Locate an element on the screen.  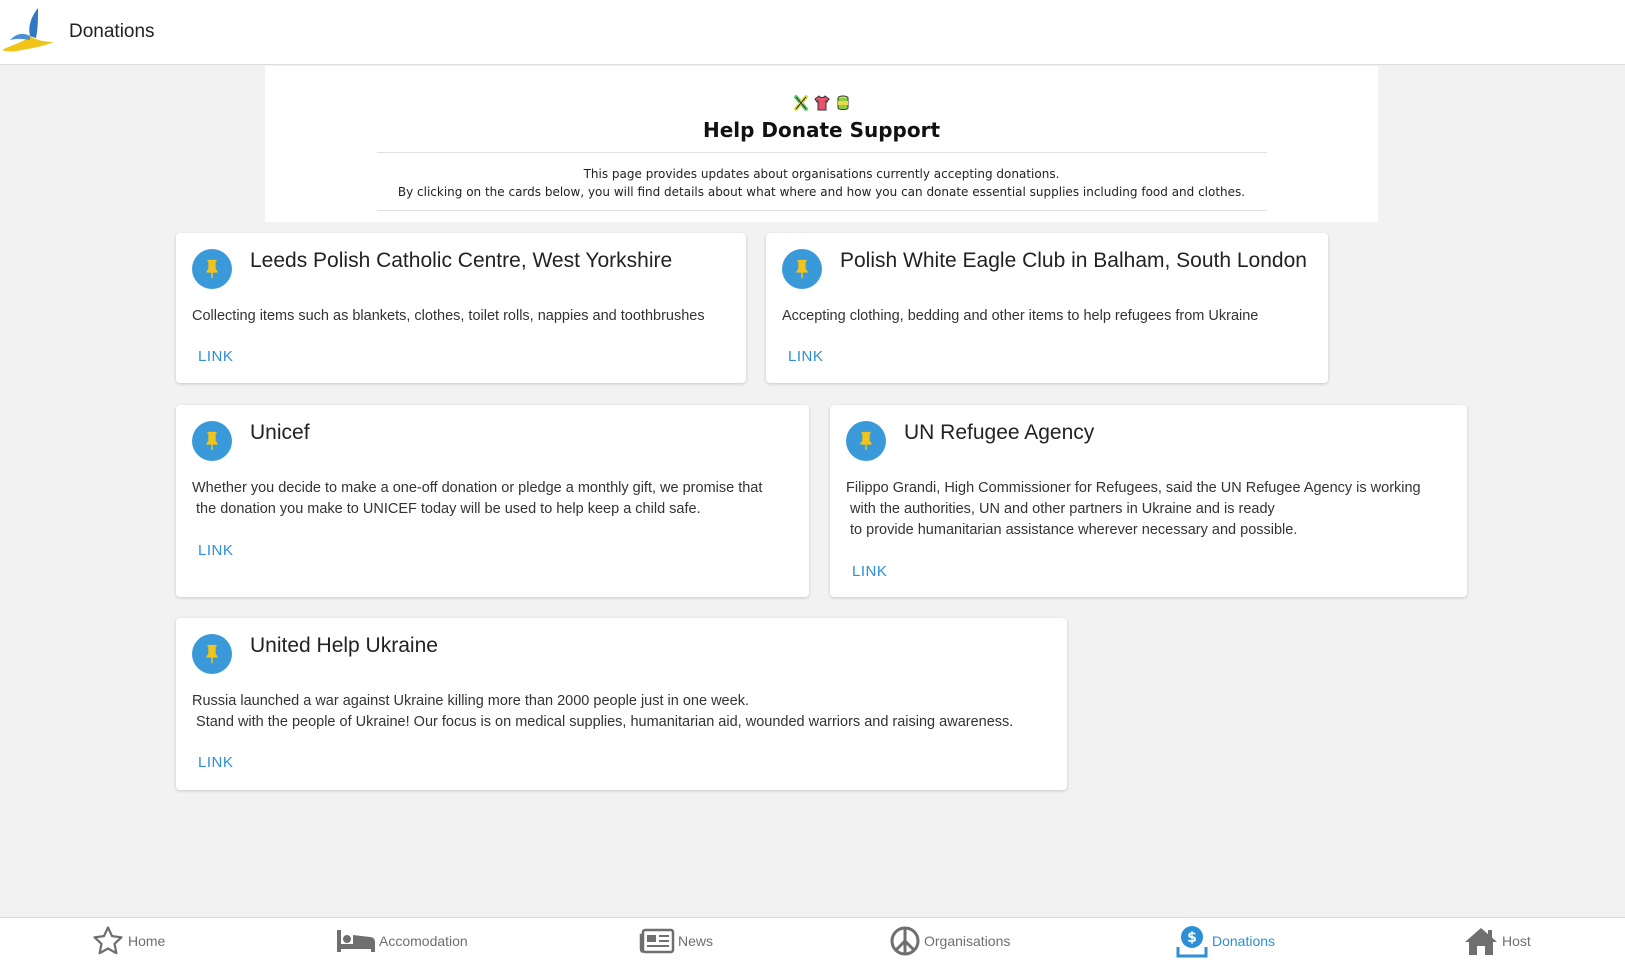
bed-icon is located at coordinates (356, 940).